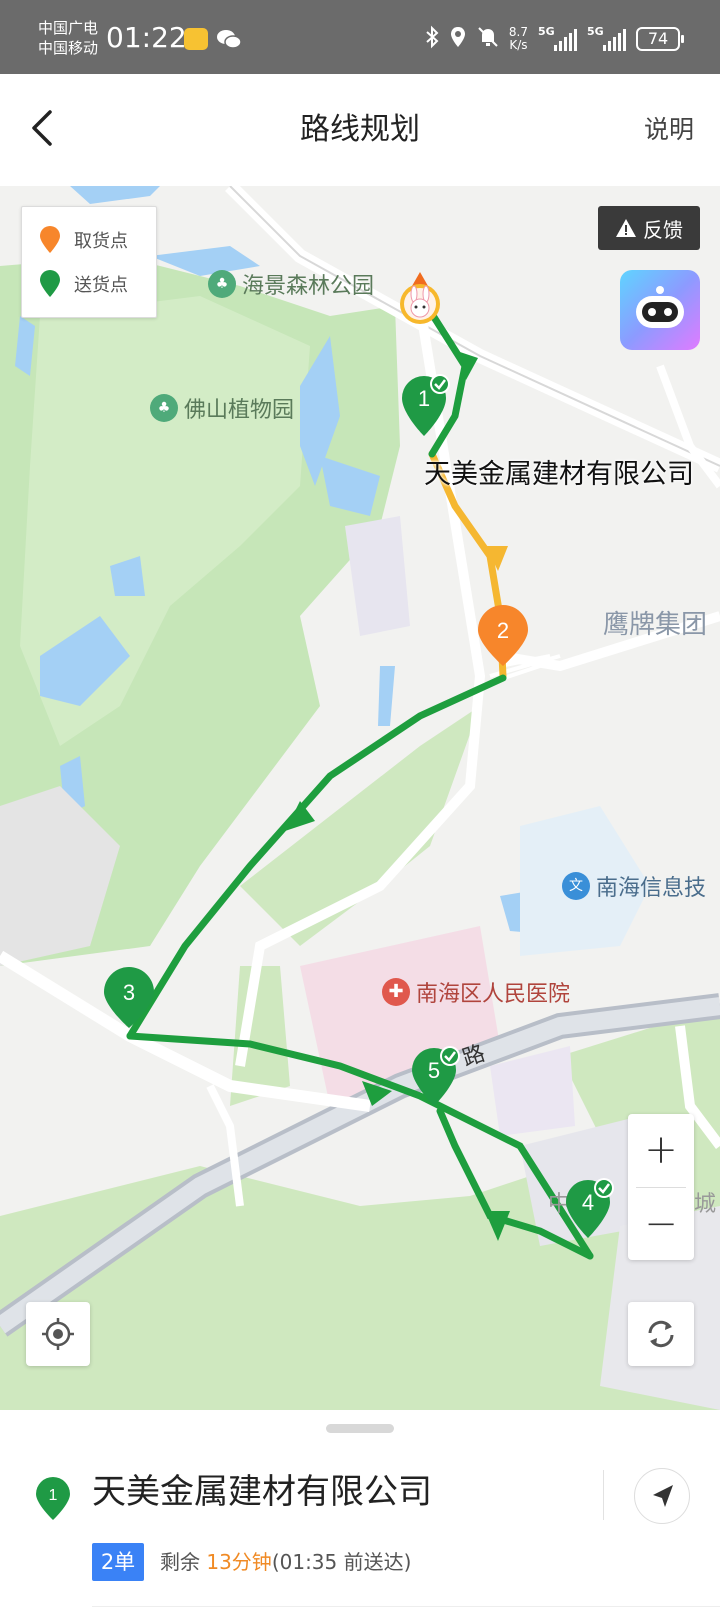 This screenshot has width=720, height=1610. Describe the element at coordinates (341, 1562) in the screenshot. I see `deadline-text: (01:35 前送达)` at that location.